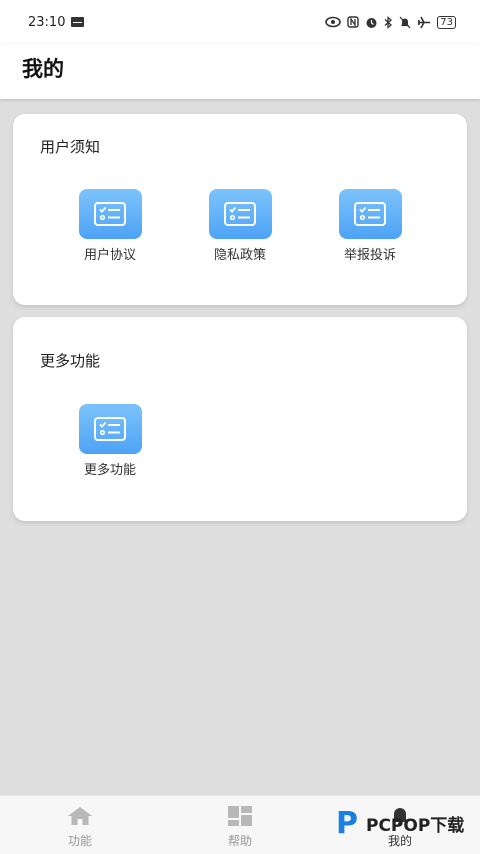  I want to click on mute-bell-icon, so click(405, 22).